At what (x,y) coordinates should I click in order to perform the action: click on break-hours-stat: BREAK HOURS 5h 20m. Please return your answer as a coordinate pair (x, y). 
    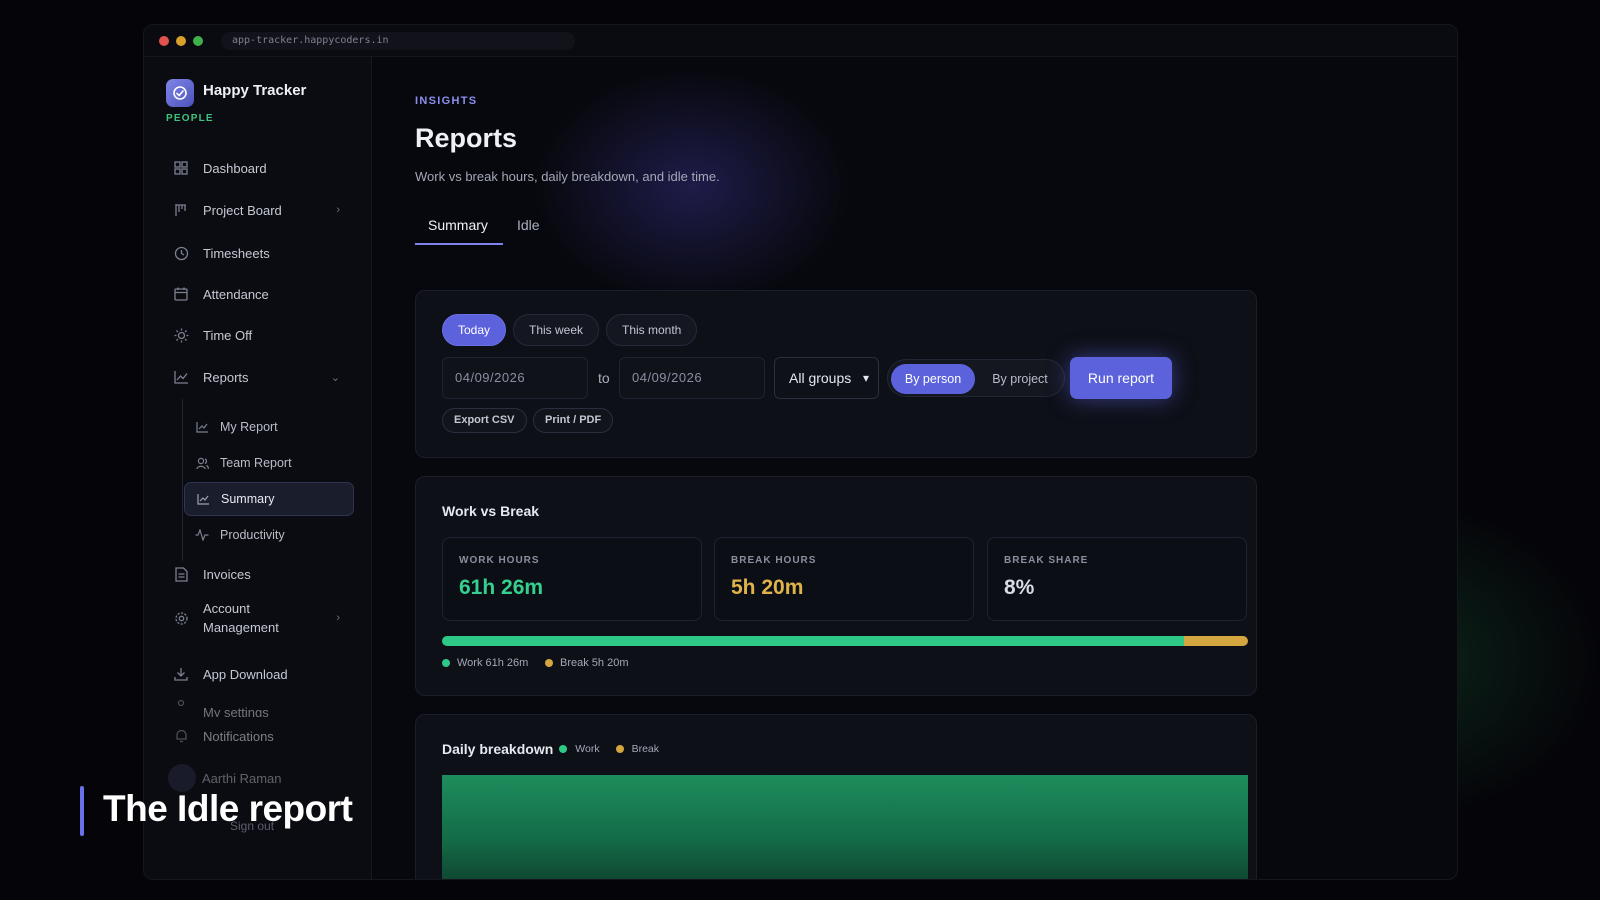
    Looking at the image, I should click on (844, 579).